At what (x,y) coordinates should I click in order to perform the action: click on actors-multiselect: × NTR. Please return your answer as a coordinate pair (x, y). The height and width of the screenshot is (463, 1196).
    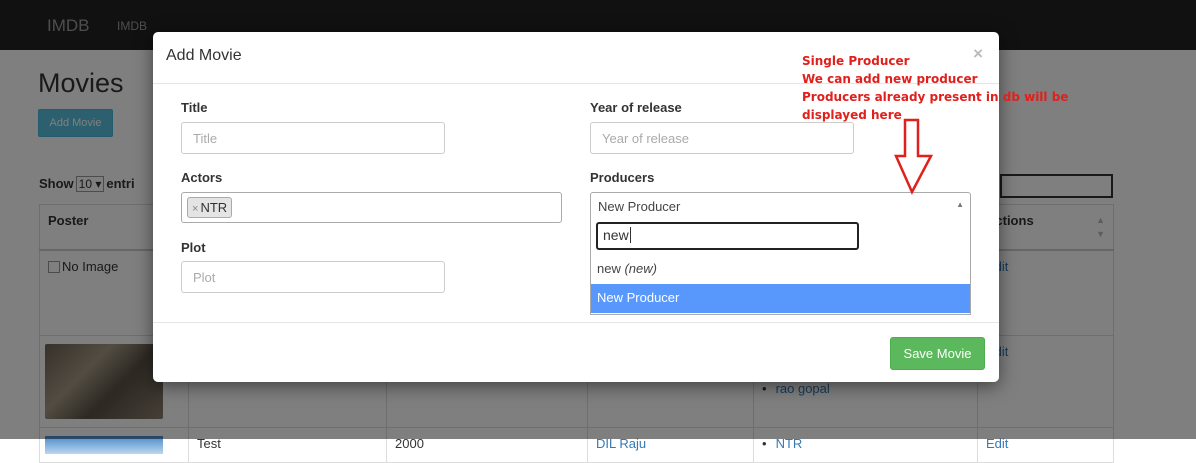
    Looking at the image, I should click on (371, 207).